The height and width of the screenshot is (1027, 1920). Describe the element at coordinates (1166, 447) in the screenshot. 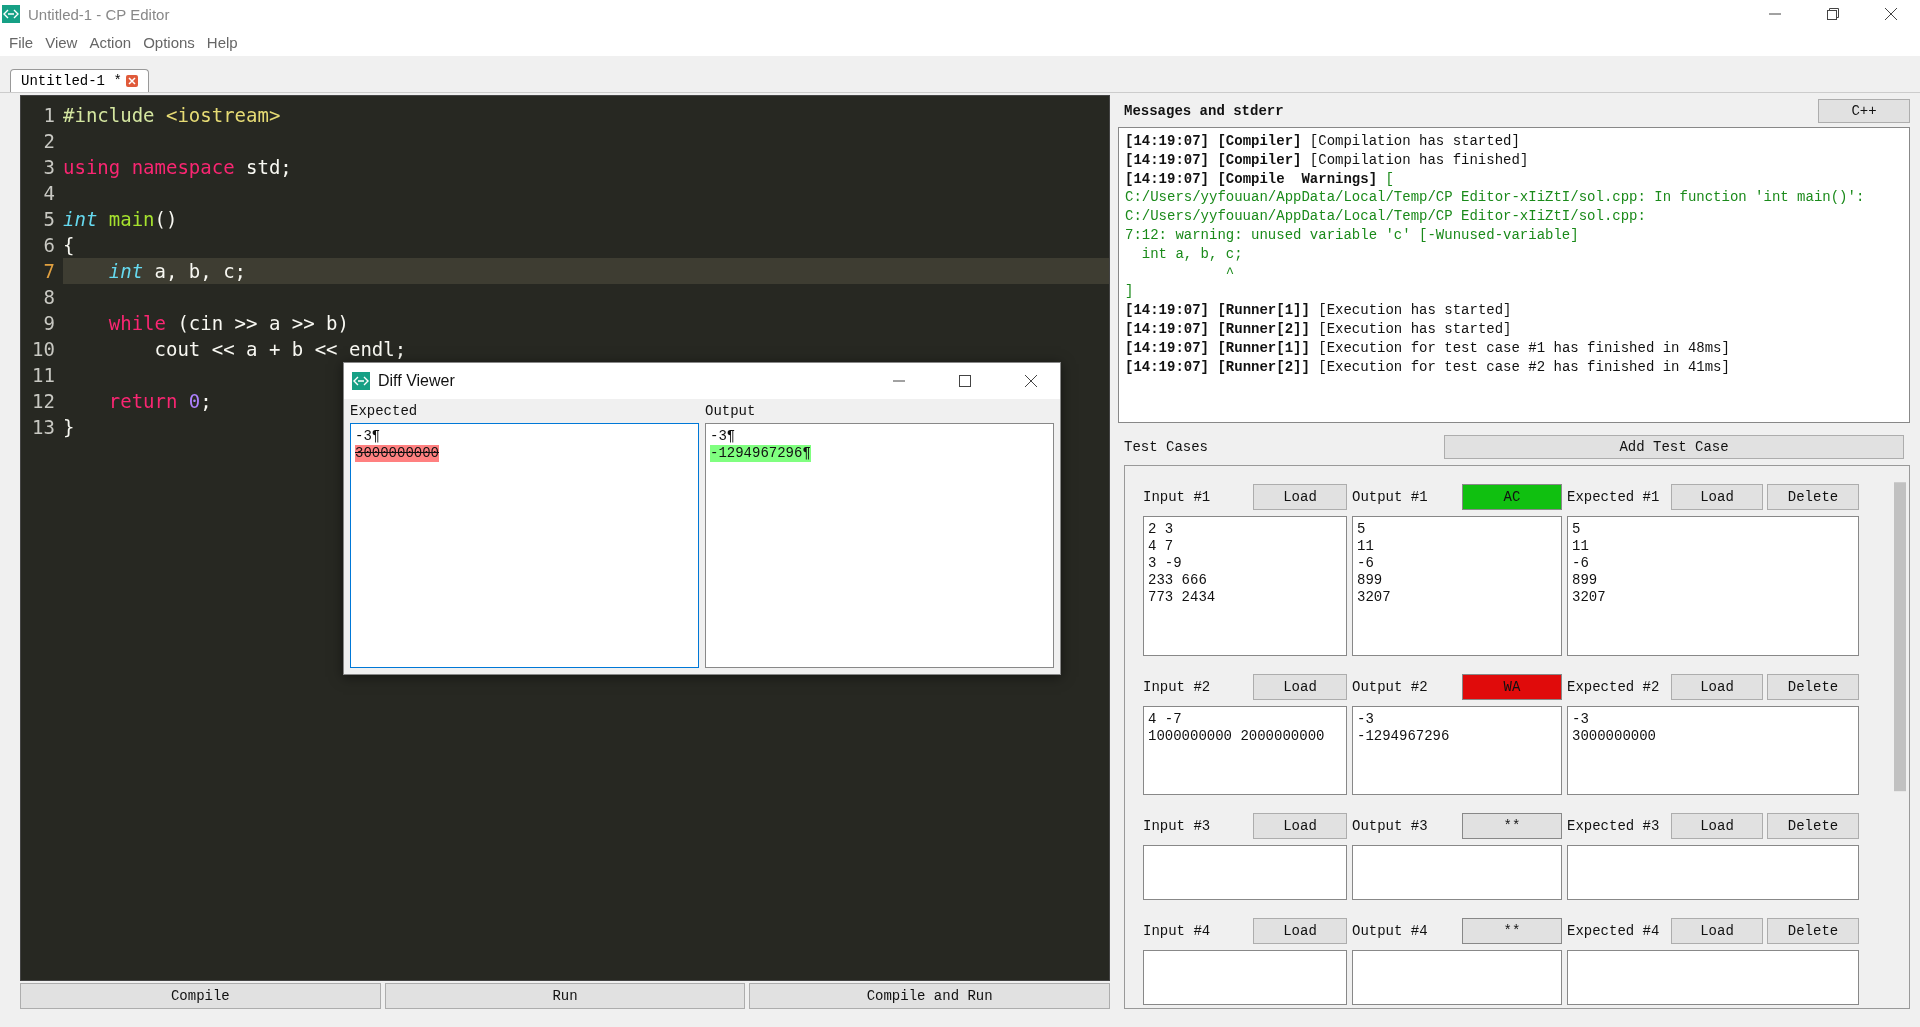

I see `test-cases-heading: Test Cases` at that location.